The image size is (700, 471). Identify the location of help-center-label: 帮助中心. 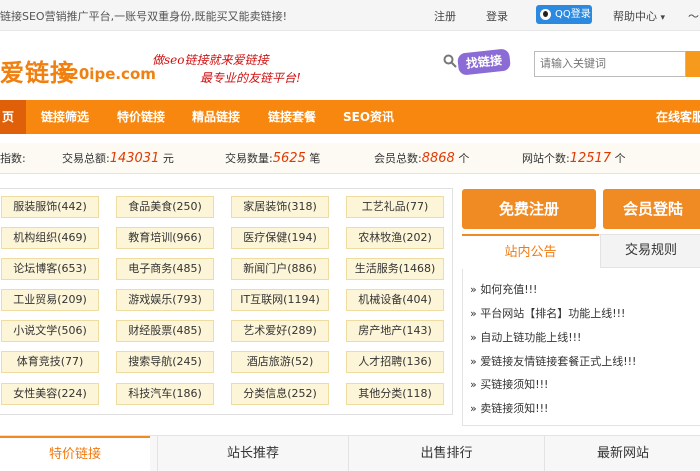
(635, 16).